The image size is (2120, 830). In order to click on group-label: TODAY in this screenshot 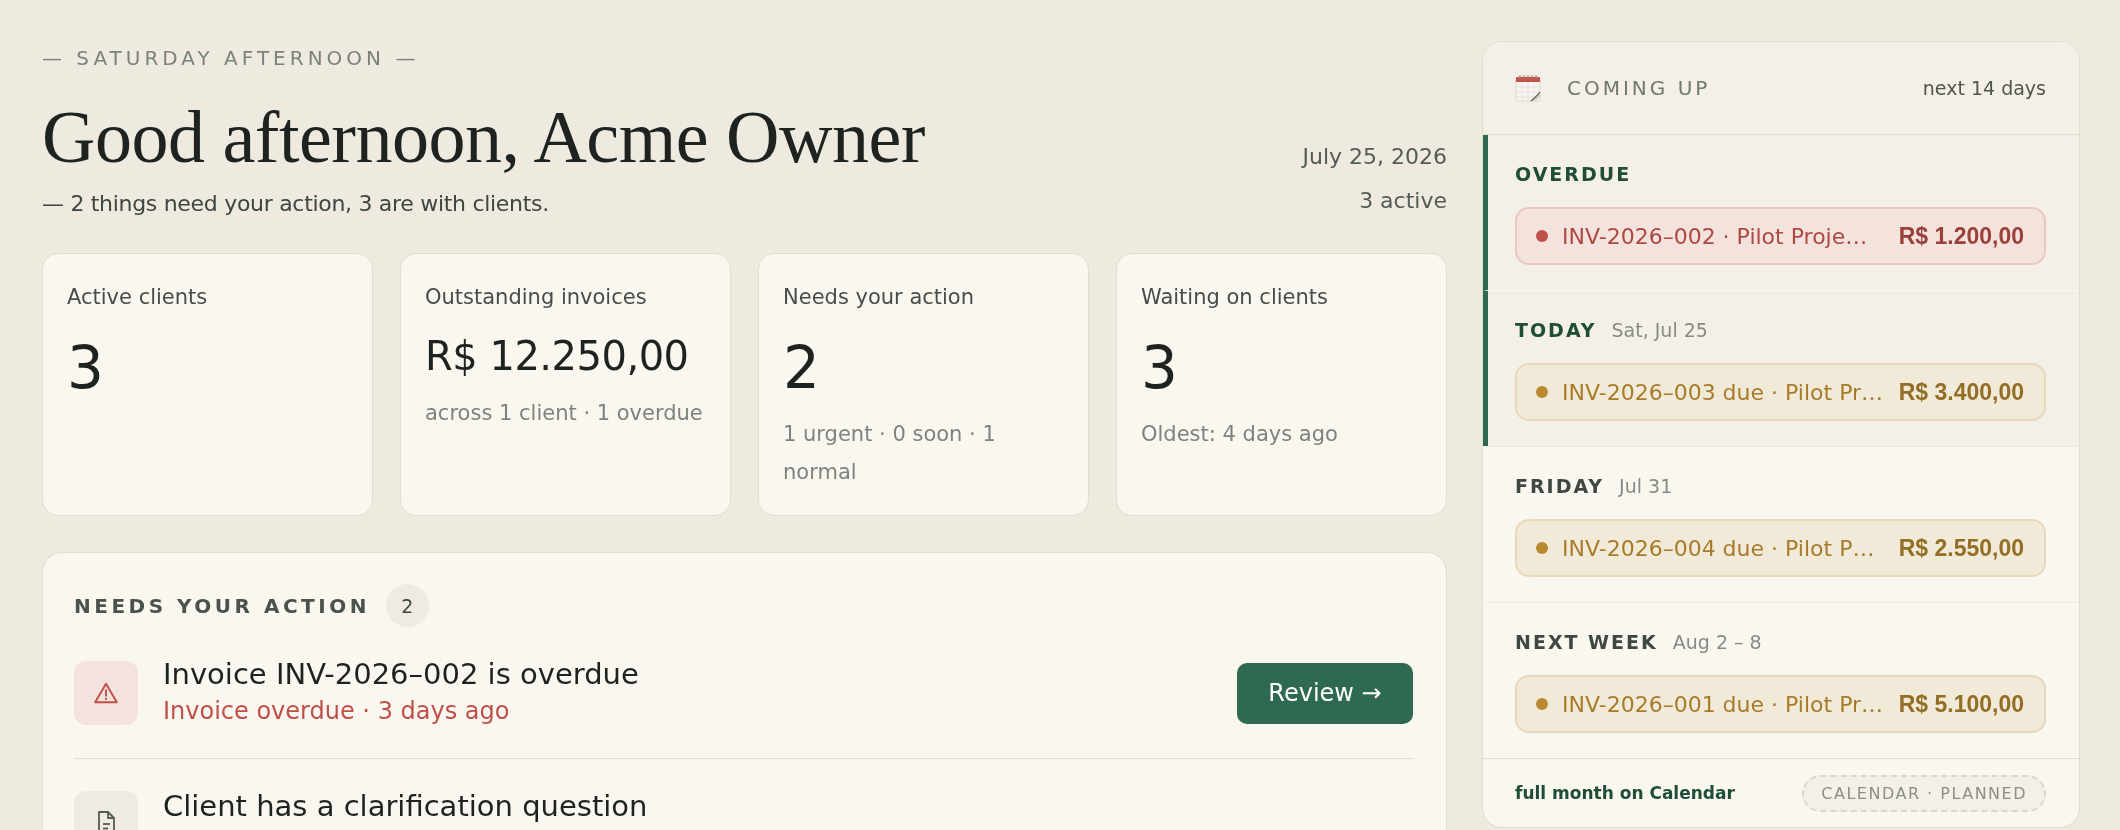, I will do `click(1556, 330)`.